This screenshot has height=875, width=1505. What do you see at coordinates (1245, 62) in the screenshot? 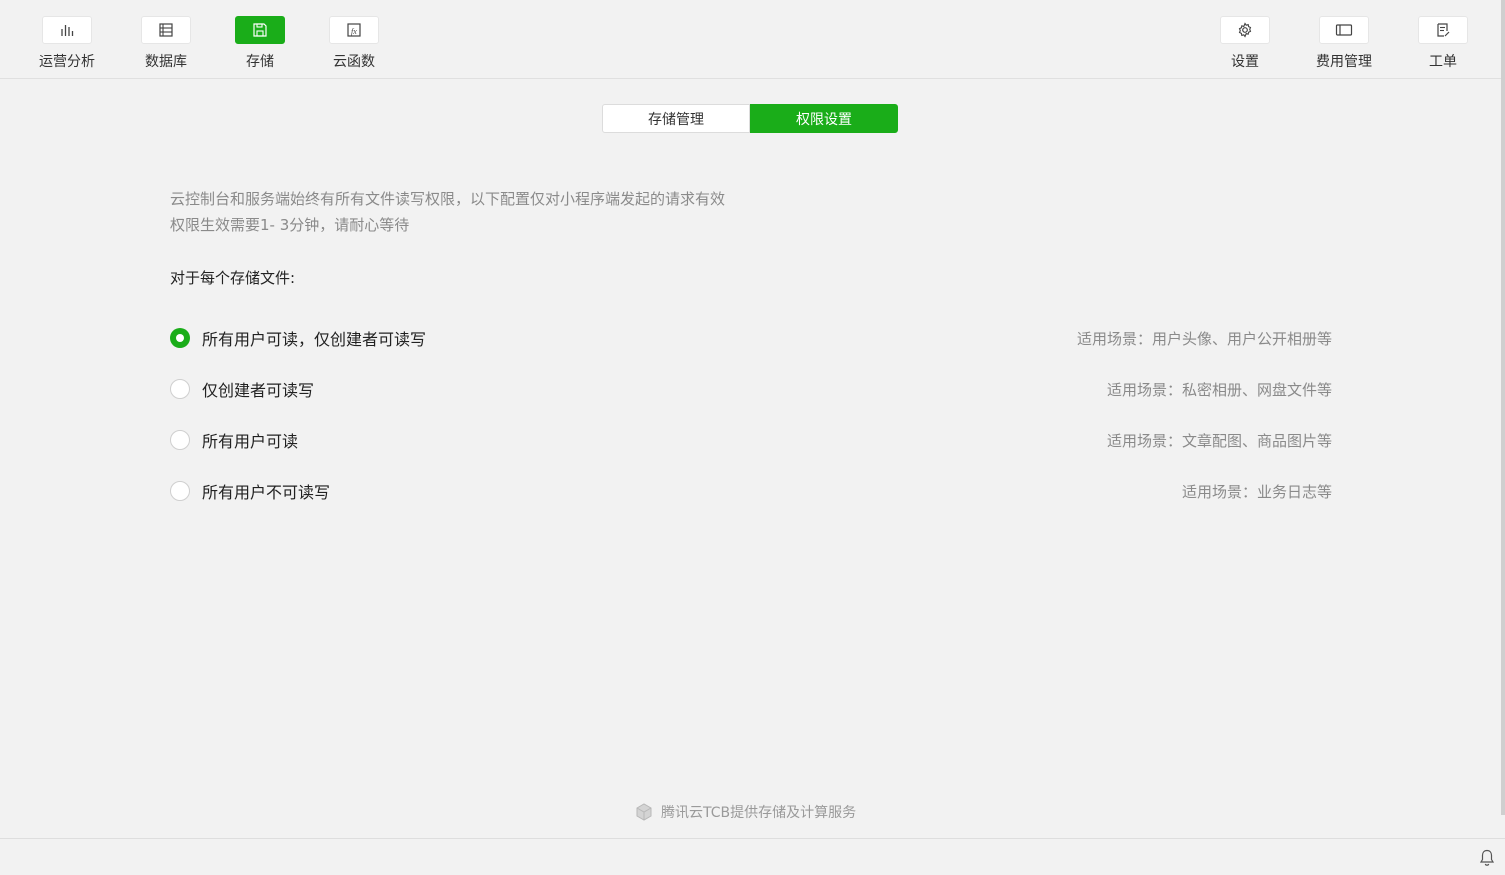
I see `toolbar-item-label: 设置` at bounding box center [1245, 62].